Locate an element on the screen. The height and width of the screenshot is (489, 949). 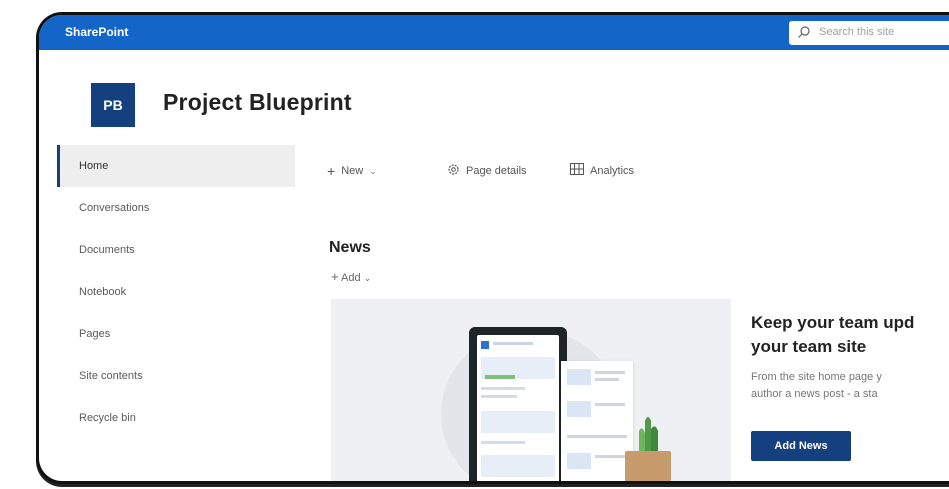
news-cta-desc-line2: author a news post - a sta is located at coordinates (814, 394).